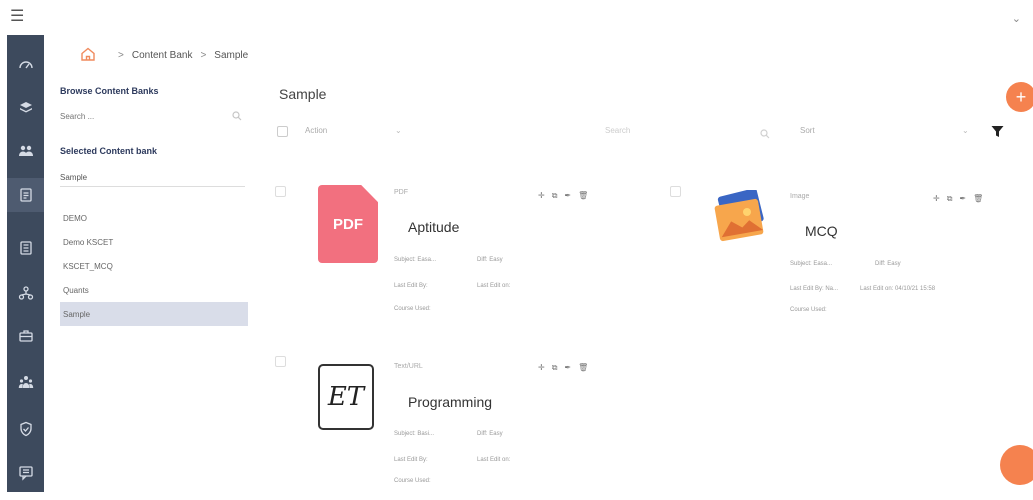  I want to click on bank-search-input, so click(152, 116).